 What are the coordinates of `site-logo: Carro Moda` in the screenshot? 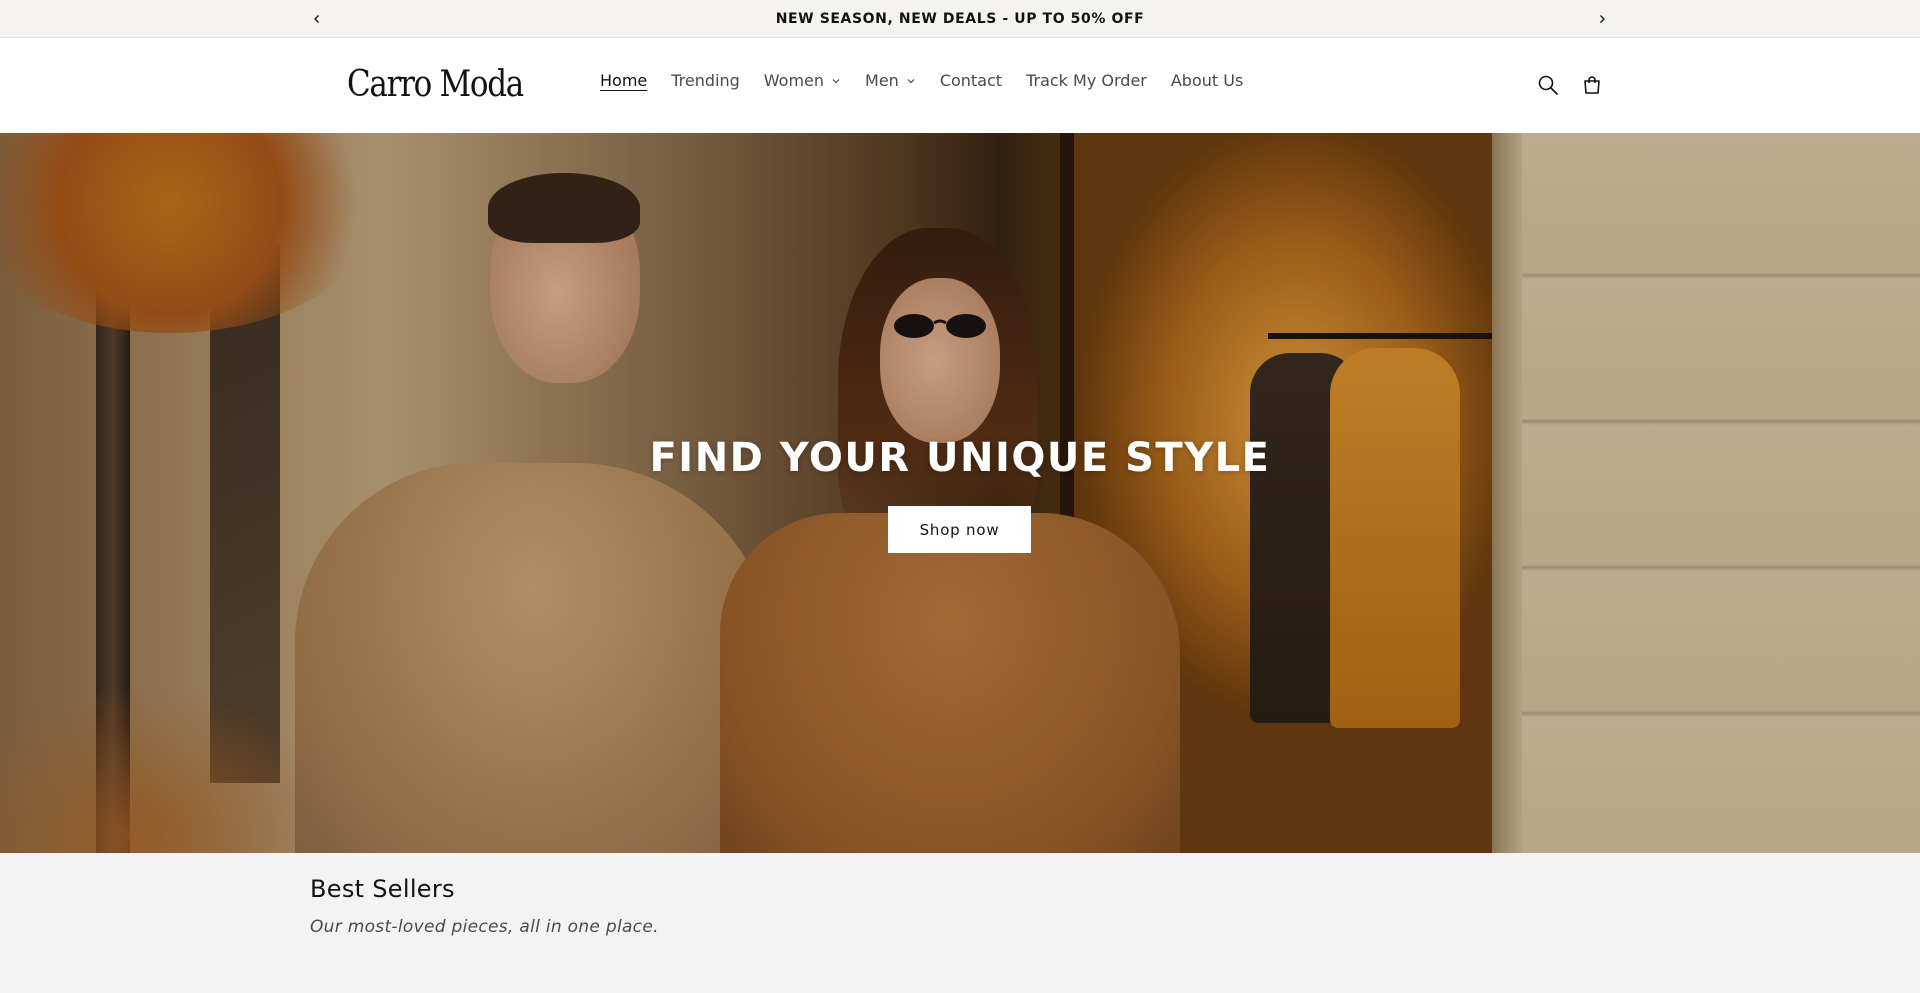 It's located at (435, 84).